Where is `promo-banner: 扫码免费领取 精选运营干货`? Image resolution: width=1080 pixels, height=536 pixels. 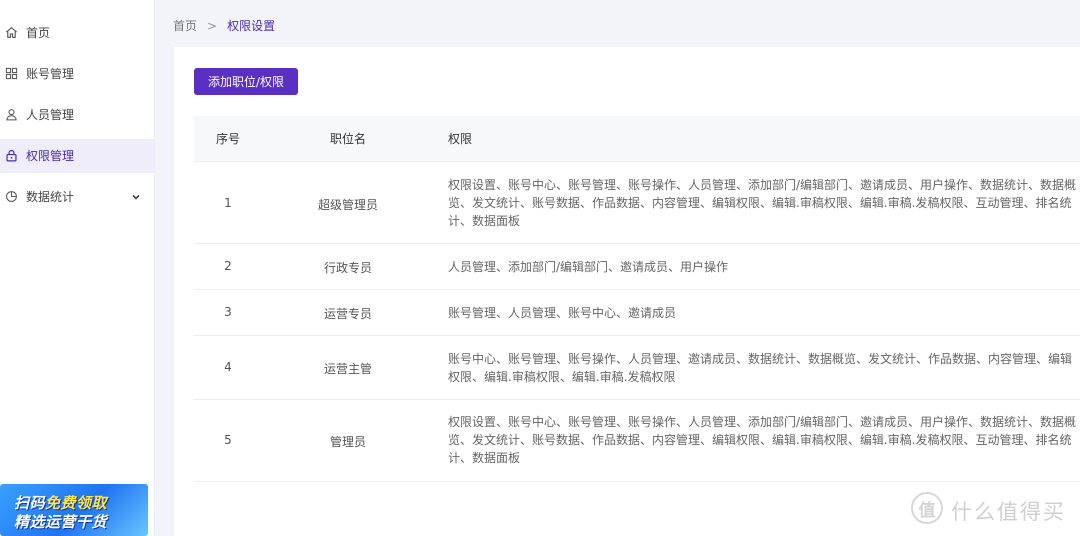 promo-banner: 扫码免费领取 精选运营干货 is located at coordinates (74, 510).